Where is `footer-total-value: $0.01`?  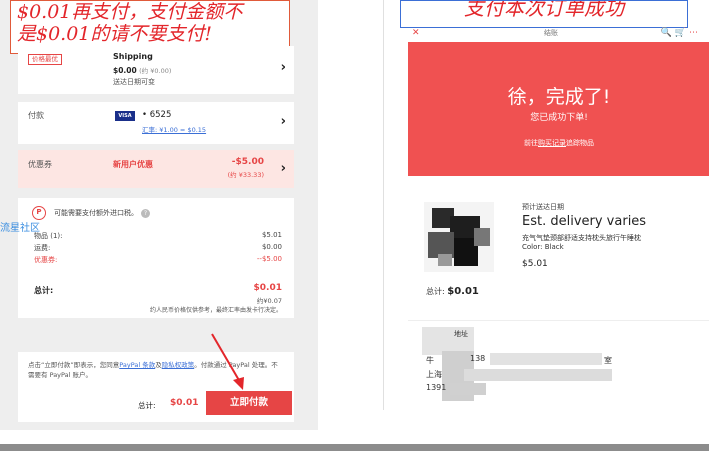
footer-total-value: $0.01 is located at coordinates (184, 403).